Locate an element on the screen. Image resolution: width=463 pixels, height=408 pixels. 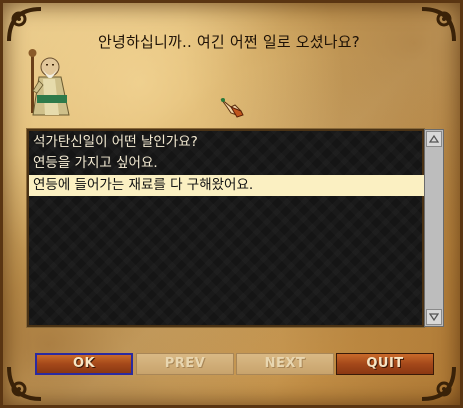
scroll-up-arrow-icon is located at coordinates (434, 139).